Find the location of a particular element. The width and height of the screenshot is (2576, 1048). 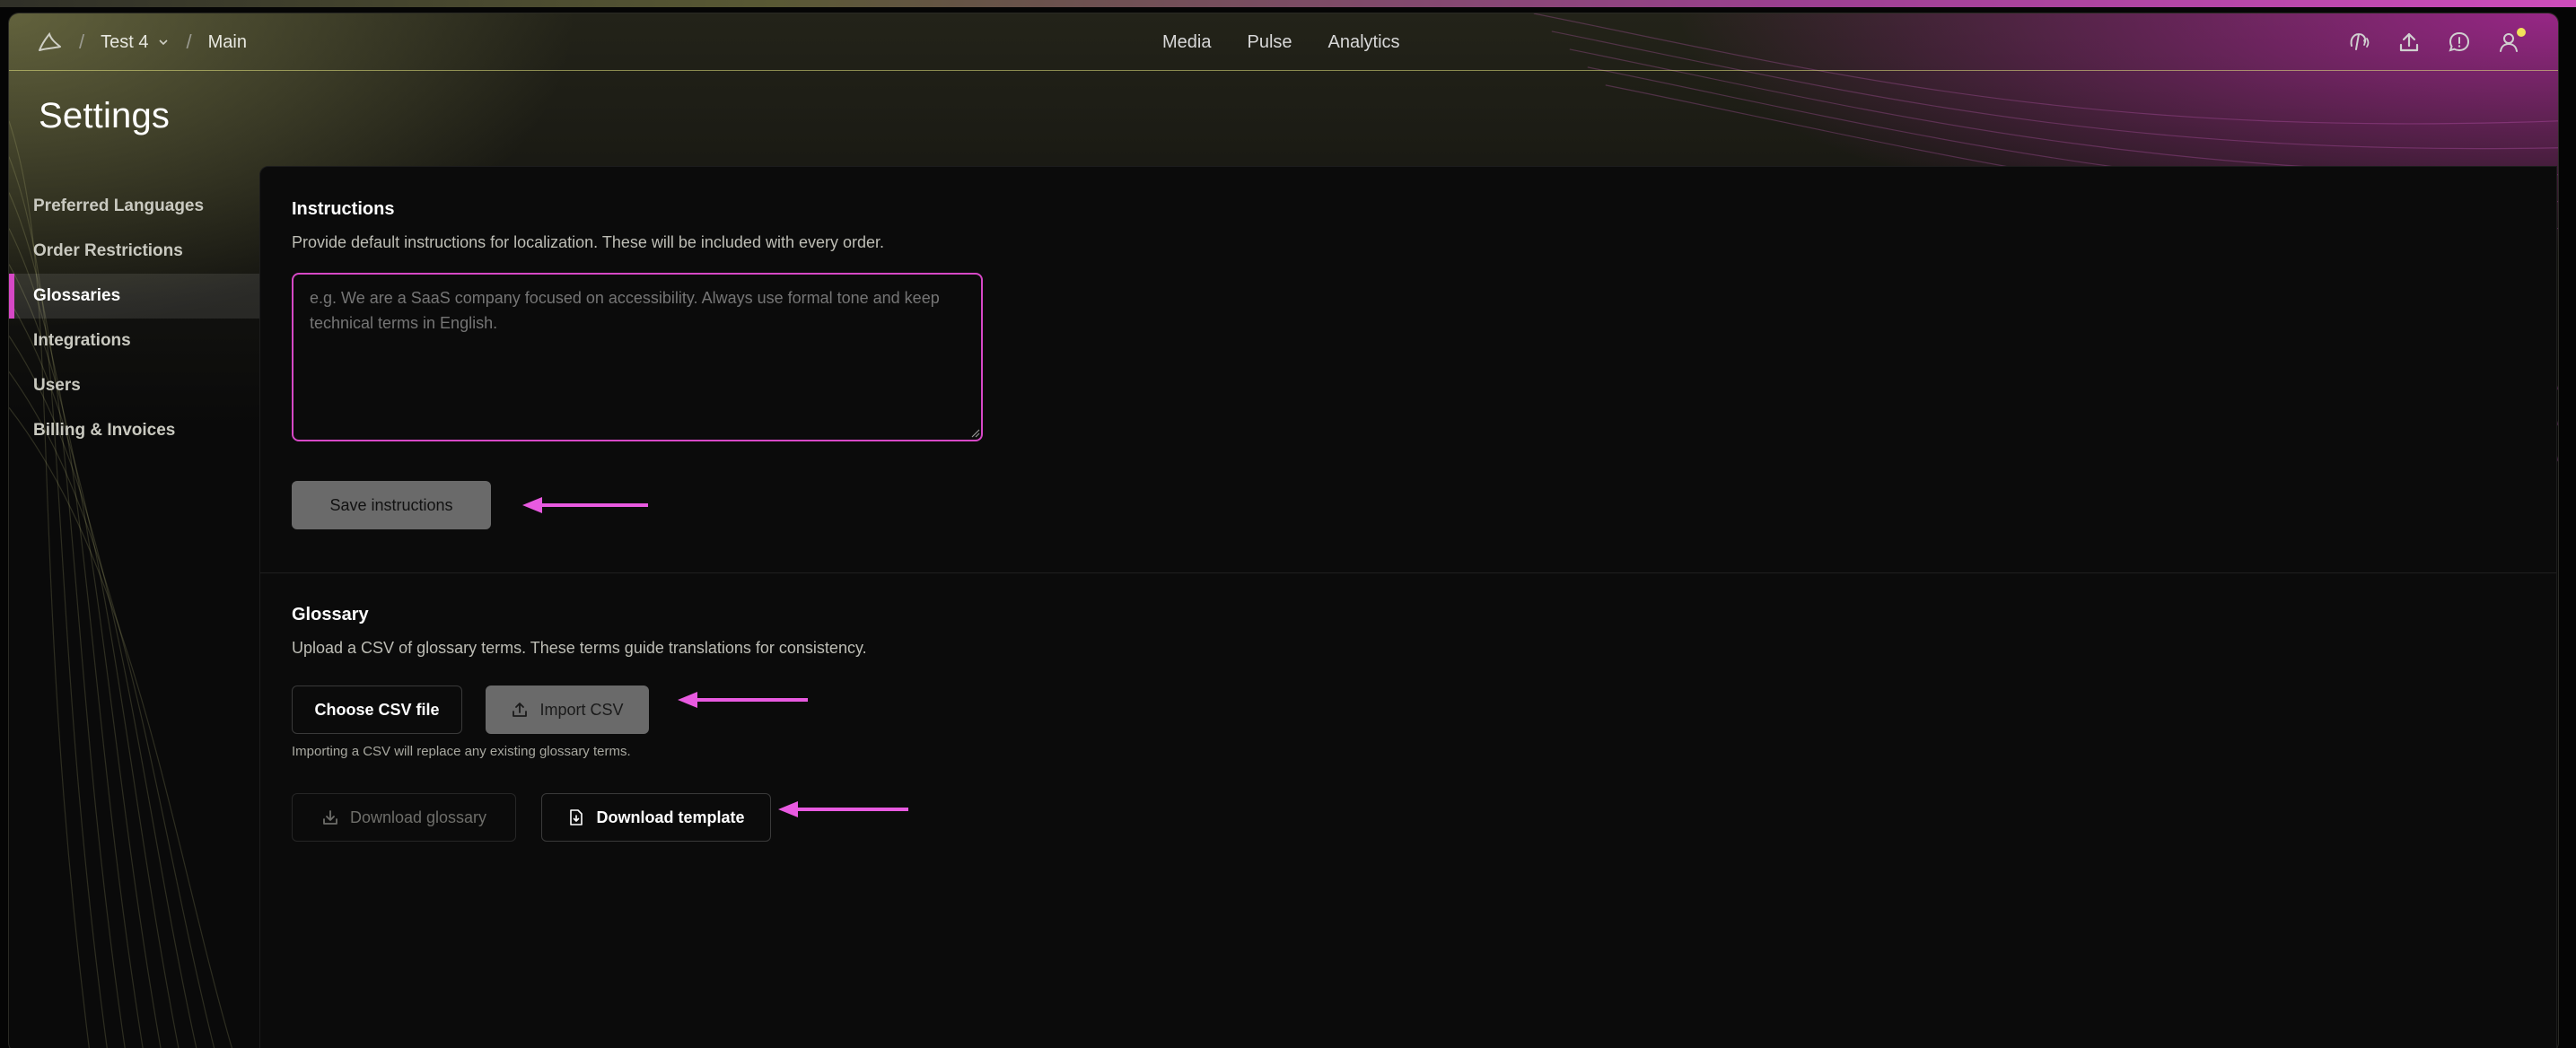

download-template-button: Download template is located at coordinates (656, 817).